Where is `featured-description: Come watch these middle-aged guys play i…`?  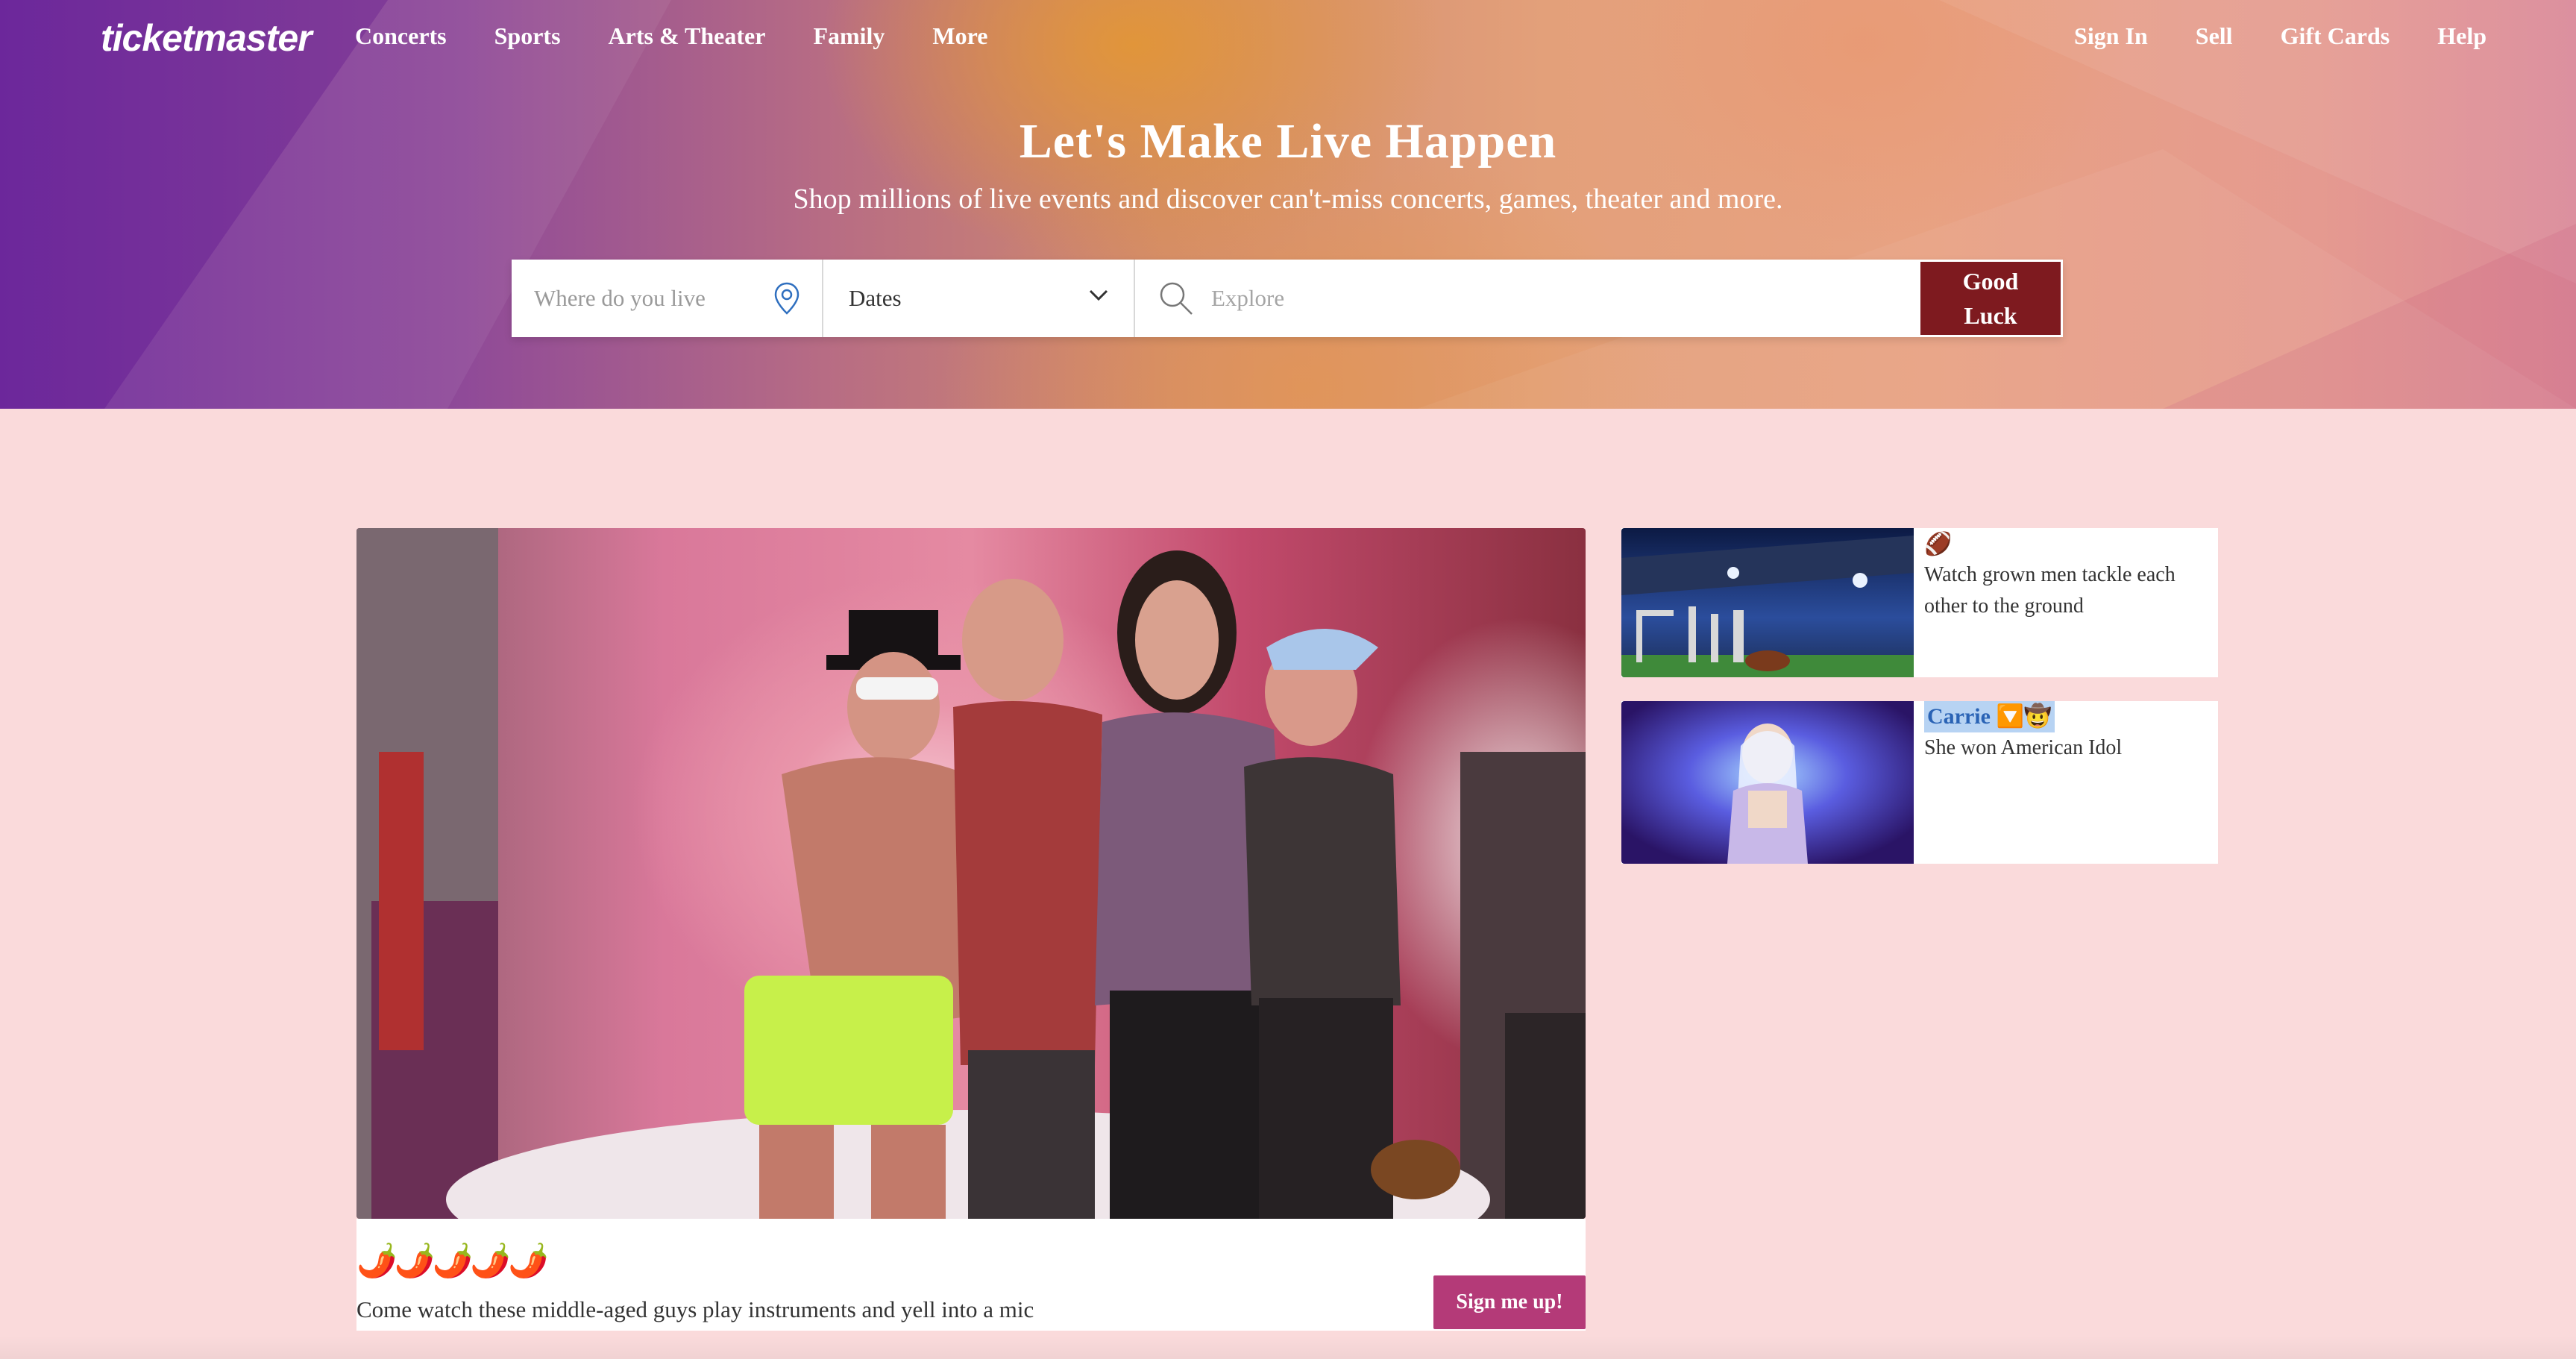
featured-description: Come watch these middle-aged guys play i… is located at coordinates (695, 1309).